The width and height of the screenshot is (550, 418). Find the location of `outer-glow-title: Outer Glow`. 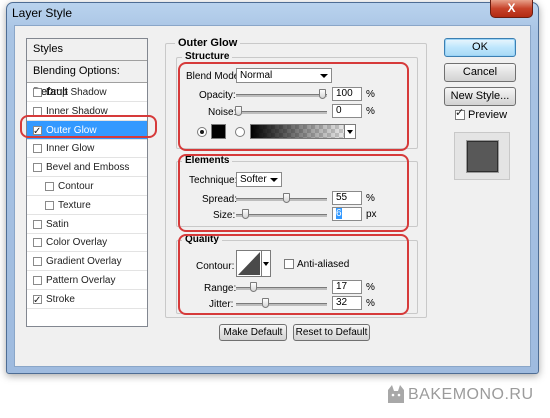

outer-glow-title: Outer Glow is located at coordinates (208, 43).